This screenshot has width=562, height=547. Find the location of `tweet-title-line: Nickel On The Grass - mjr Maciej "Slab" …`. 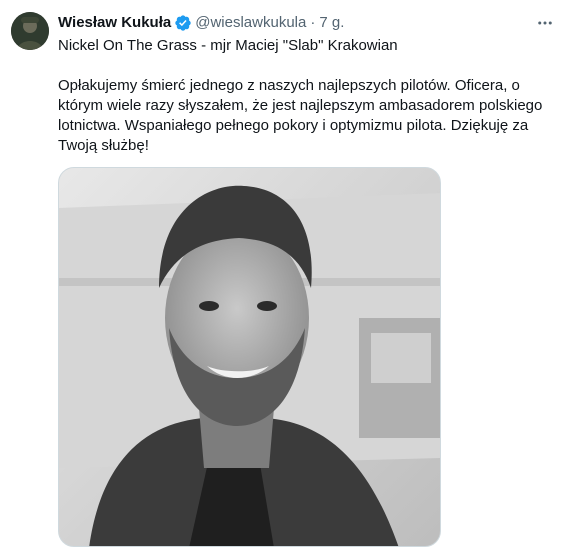

tweet-title-line: Nickel On The Grass - mjr Maciej "Slab" … is located at coordinates (228, 45).